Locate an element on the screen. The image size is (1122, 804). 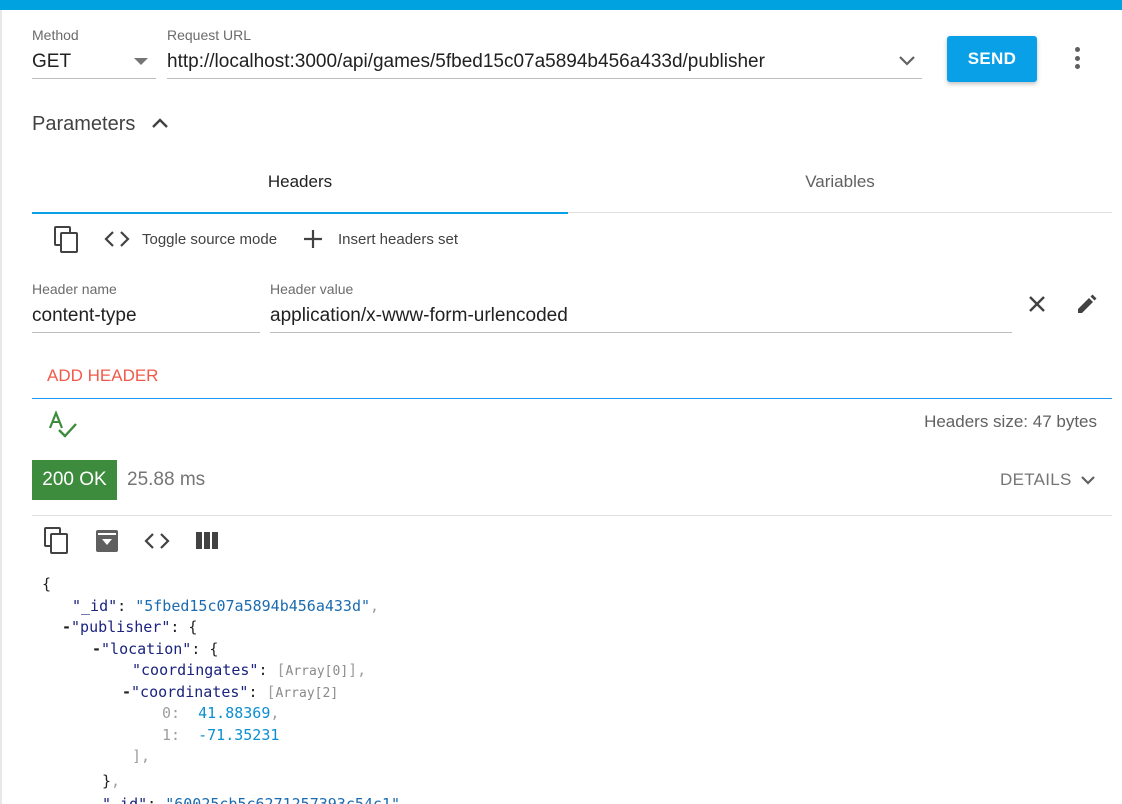
json-line: { is located at coordinates (47, 584).